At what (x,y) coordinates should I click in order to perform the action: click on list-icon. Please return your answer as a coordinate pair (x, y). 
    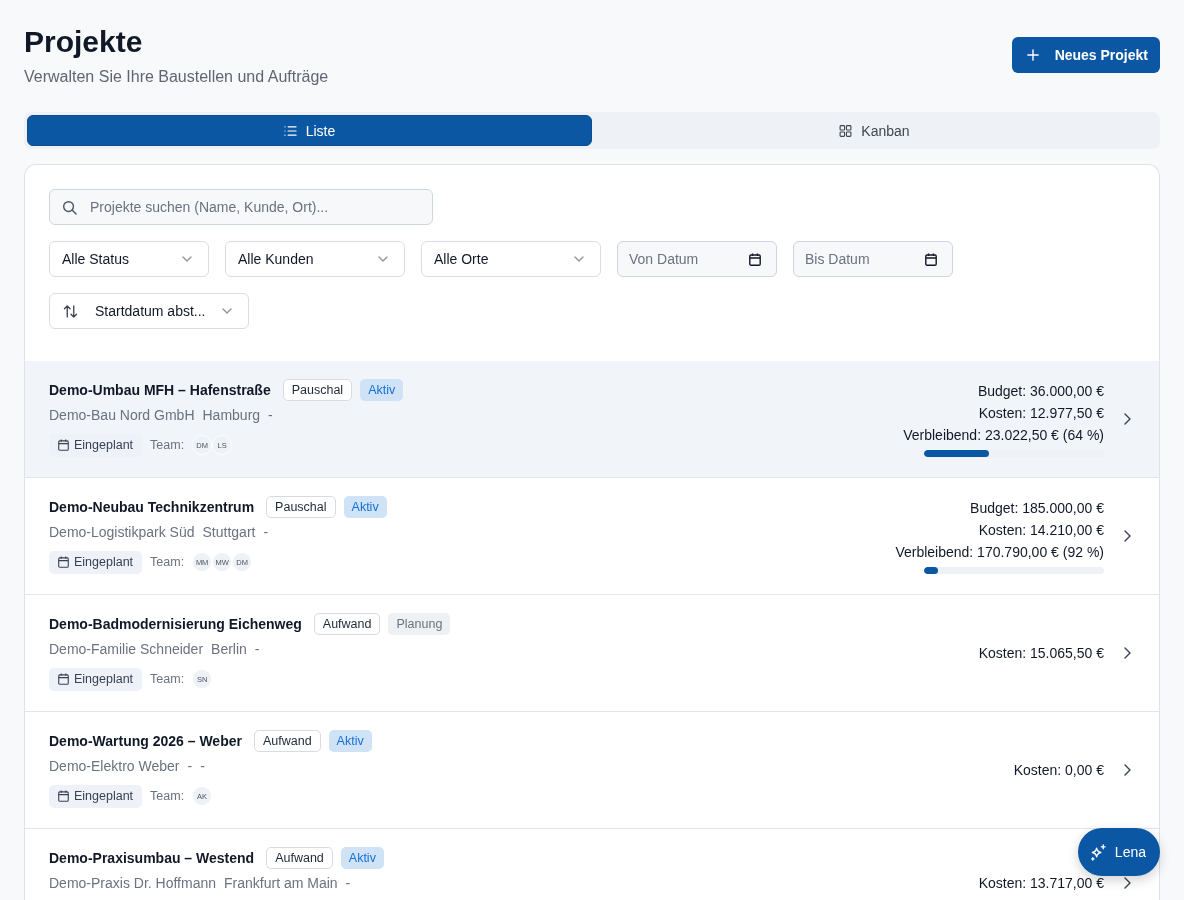
    Looking at the image, I should click on (290, 130).